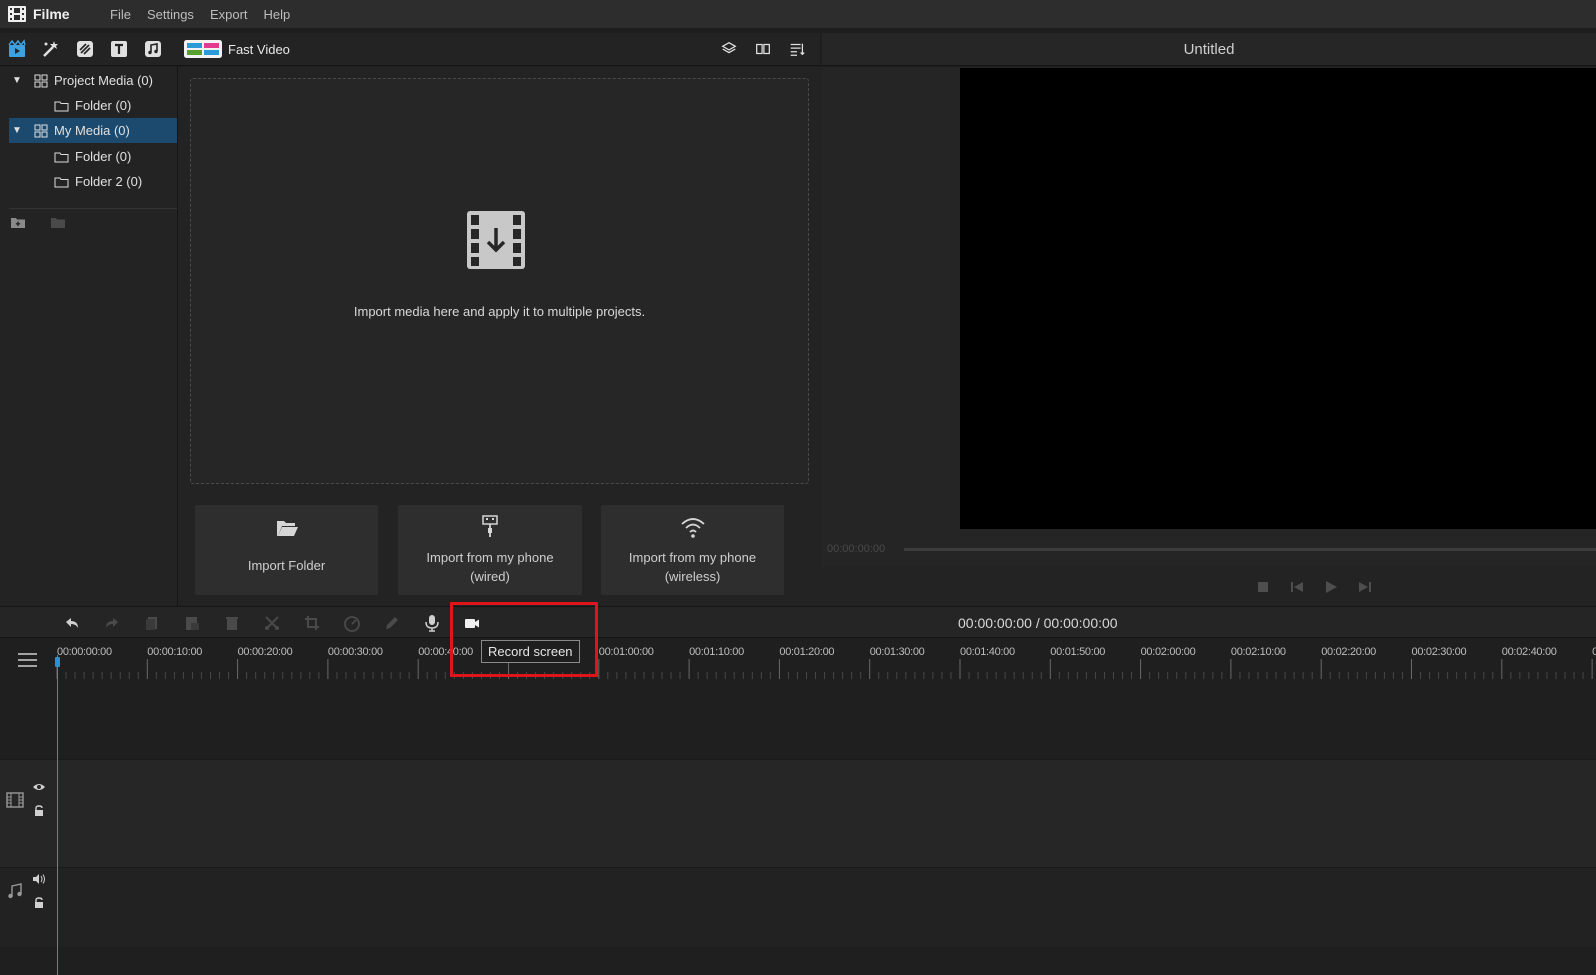  Describe the element at coordinates (312, 623) in the screenshot. I see `crop-icon` at that location.